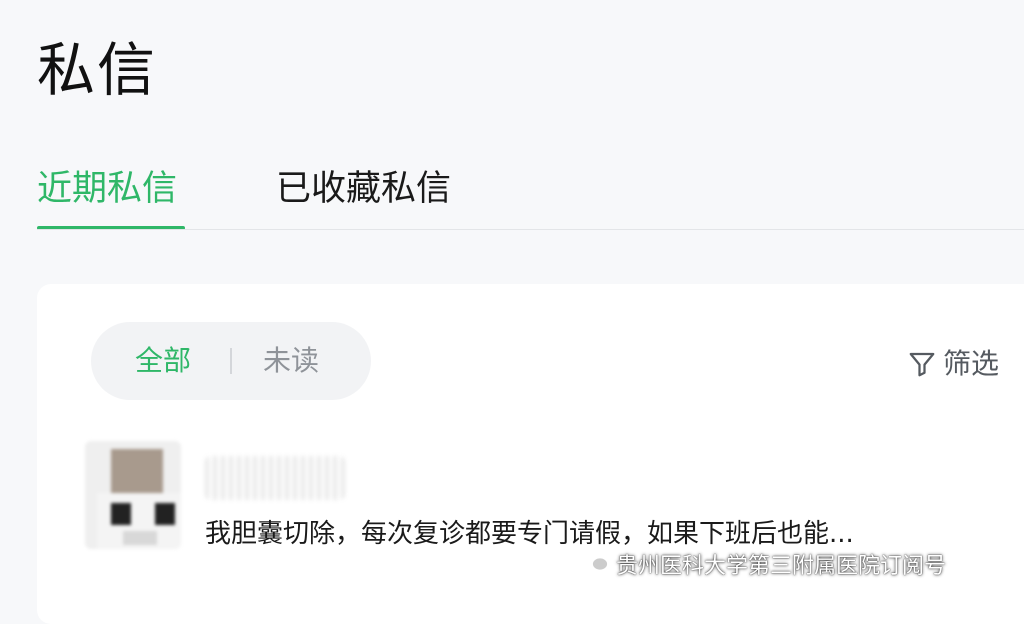 The height and width of the screenshot is (624, 1024). I want to click on tab-saved-messages: 已收藏私信, so click(363, 189).